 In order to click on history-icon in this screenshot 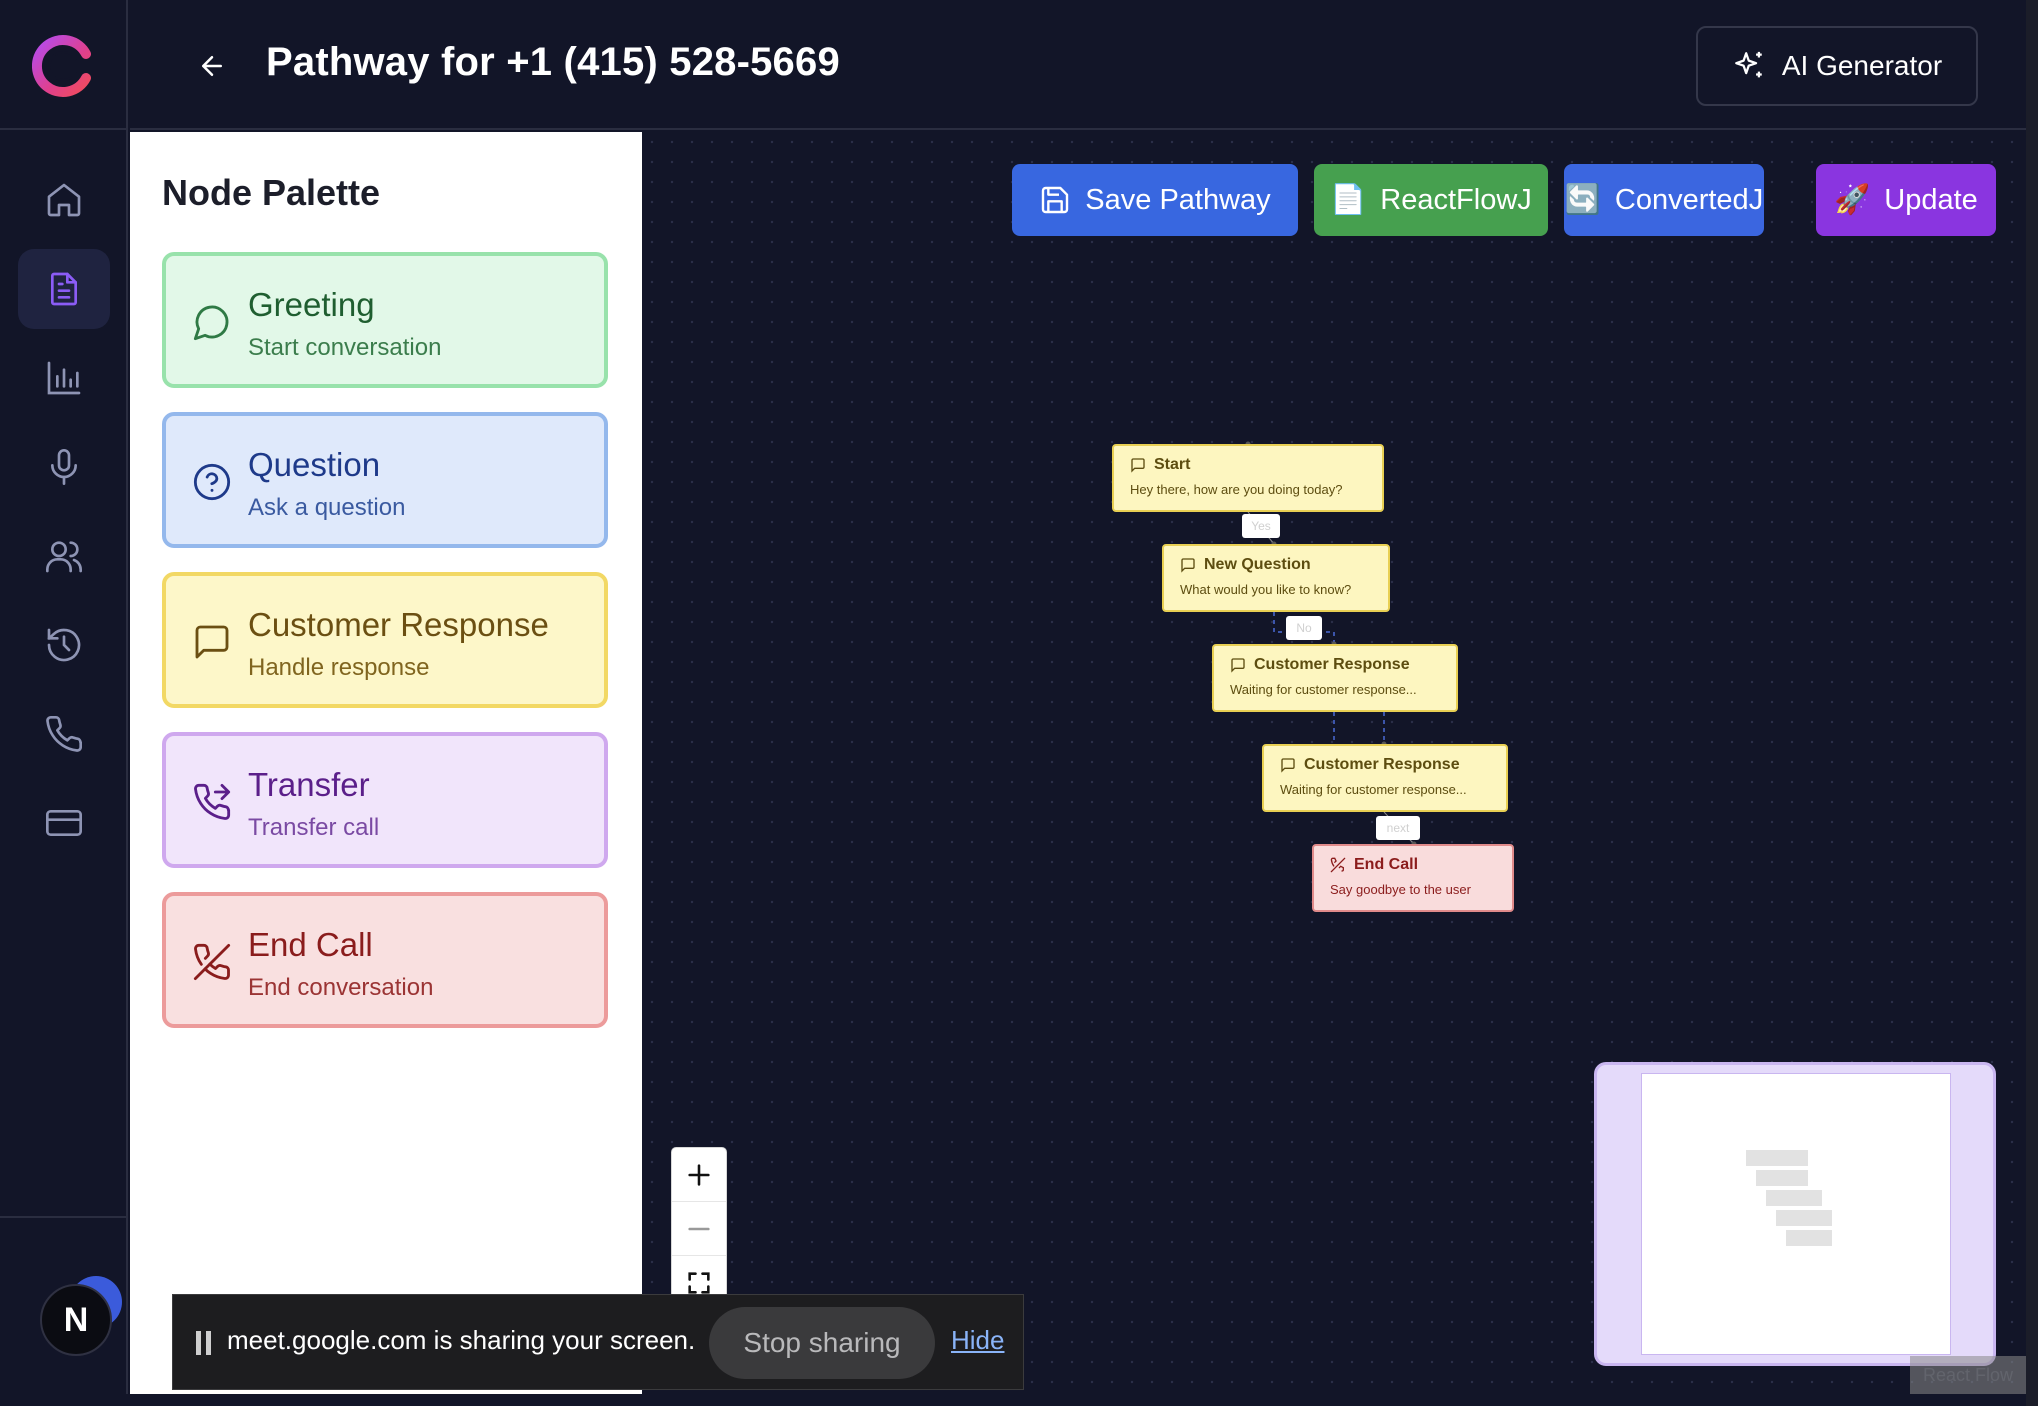, I will do `click(64, 645)`.